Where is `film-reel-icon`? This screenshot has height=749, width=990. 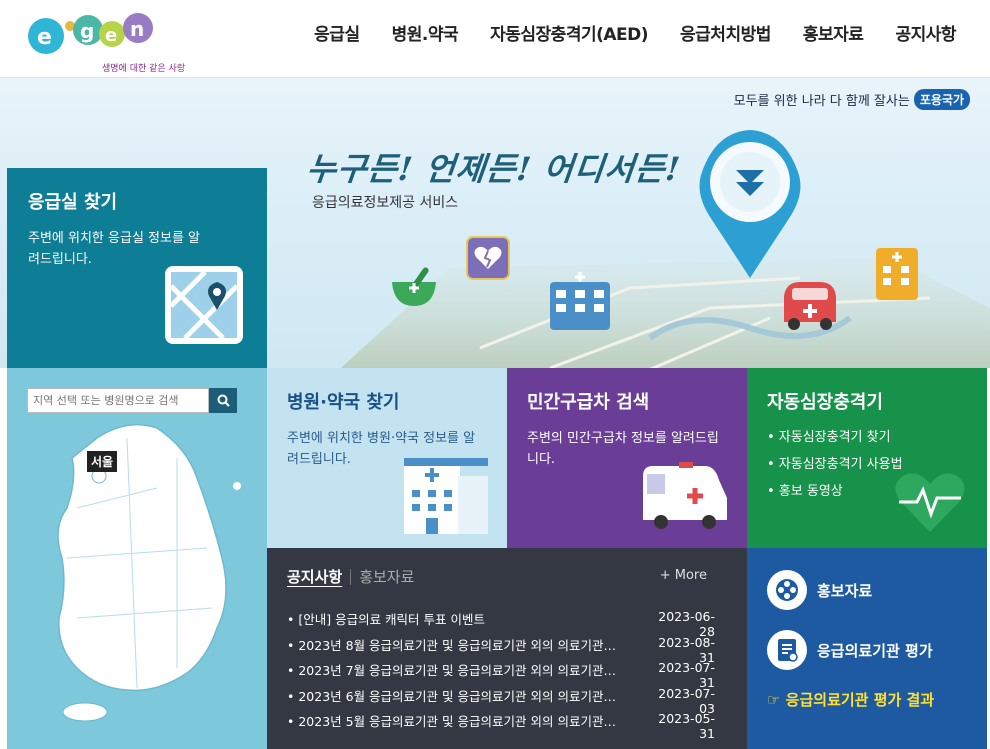
film-reel-icon is located at coordinates (787, 590).